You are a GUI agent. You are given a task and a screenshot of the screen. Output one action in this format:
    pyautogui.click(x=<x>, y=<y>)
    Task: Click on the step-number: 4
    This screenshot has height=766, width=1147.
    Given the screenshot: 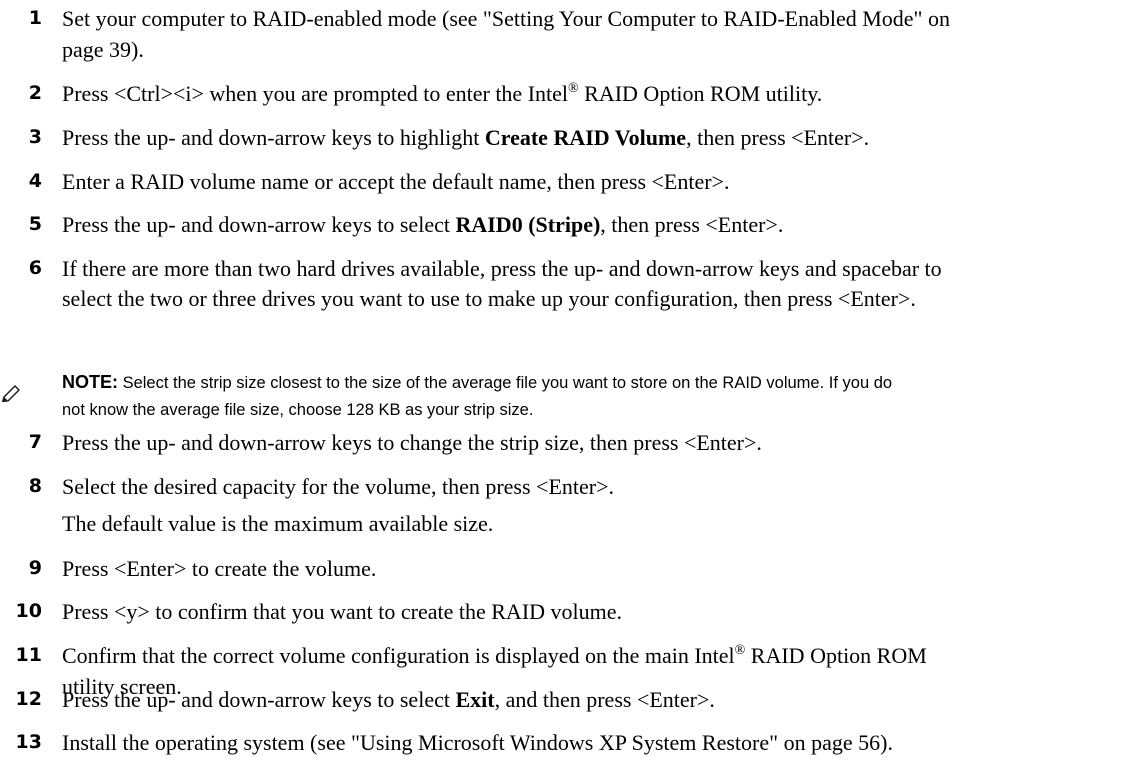 What is the action you would take?
    pyautogui.click(x=35, y=181)
    